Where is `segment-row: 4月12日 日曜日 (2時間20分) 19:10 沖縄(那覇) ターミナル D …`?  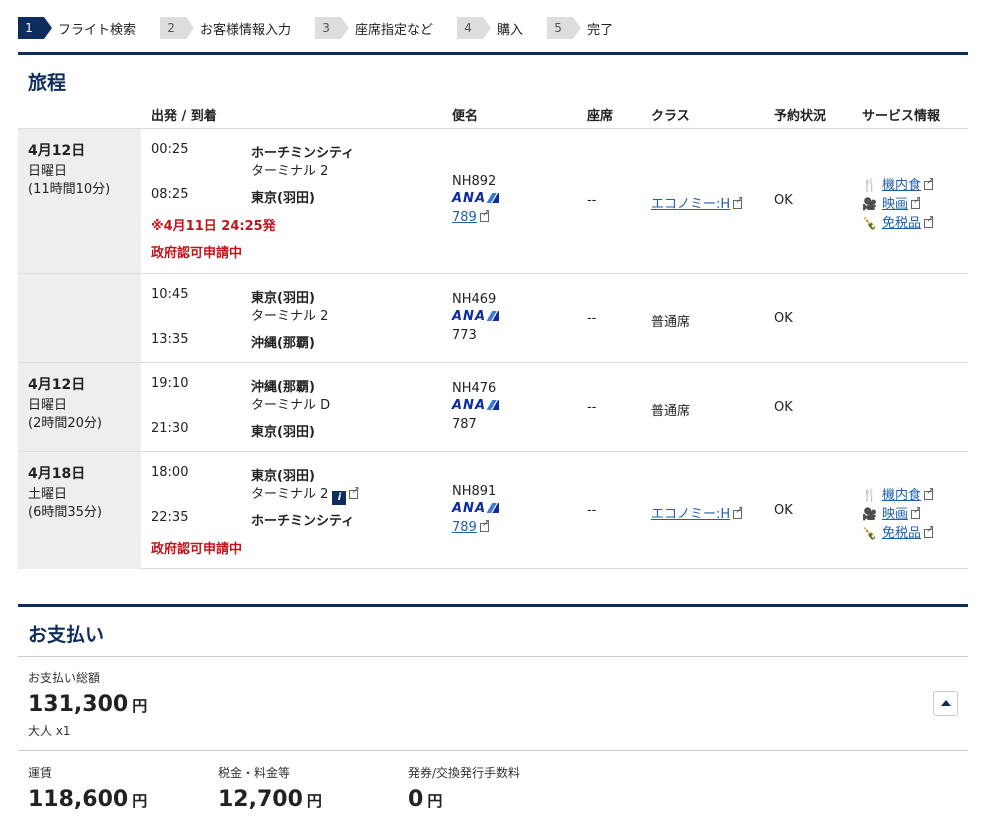
segment-row: 4月12日 日曜日 (2時間20分) 19:10 沖縄(那覇) ターミナル D … is located at coordinates (493, 407).